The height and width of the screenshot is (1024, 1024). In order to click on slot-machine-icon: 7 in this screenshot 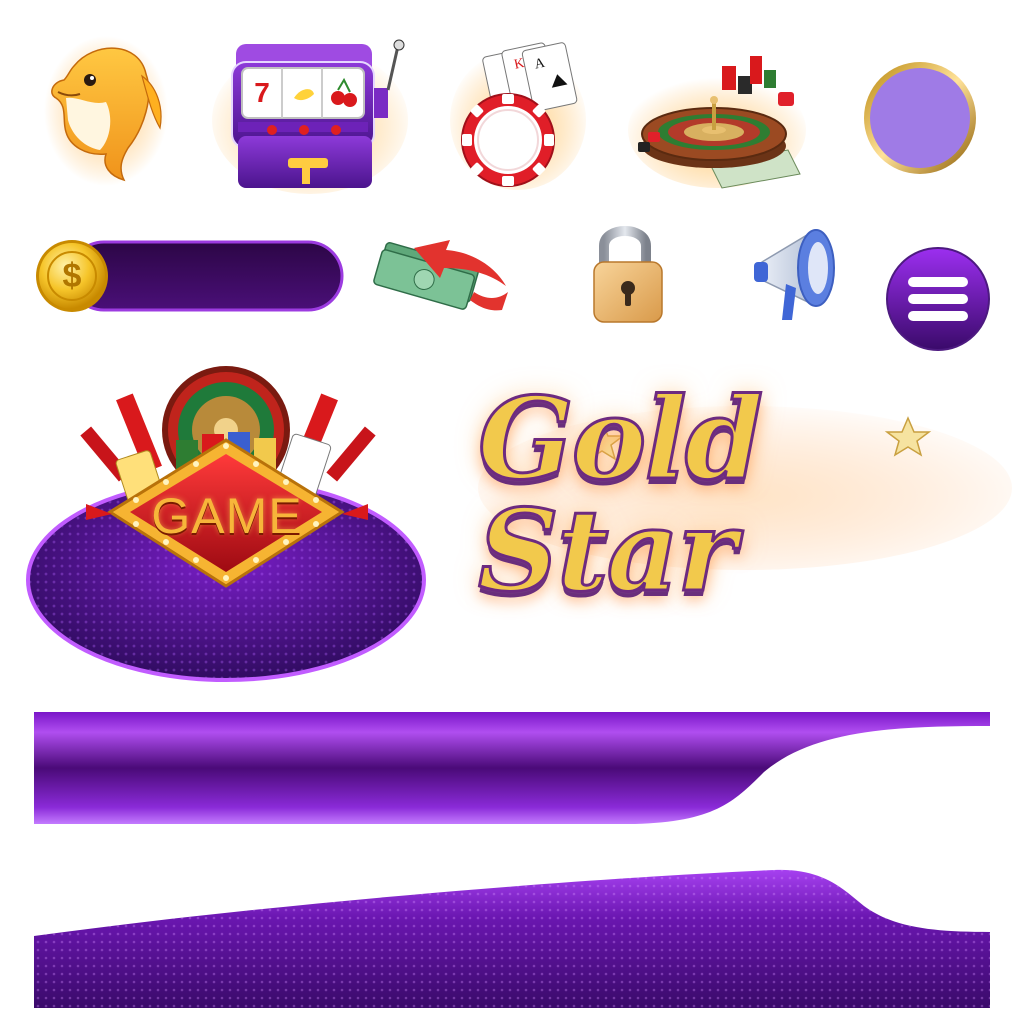, I will do `click(310, 116)`.